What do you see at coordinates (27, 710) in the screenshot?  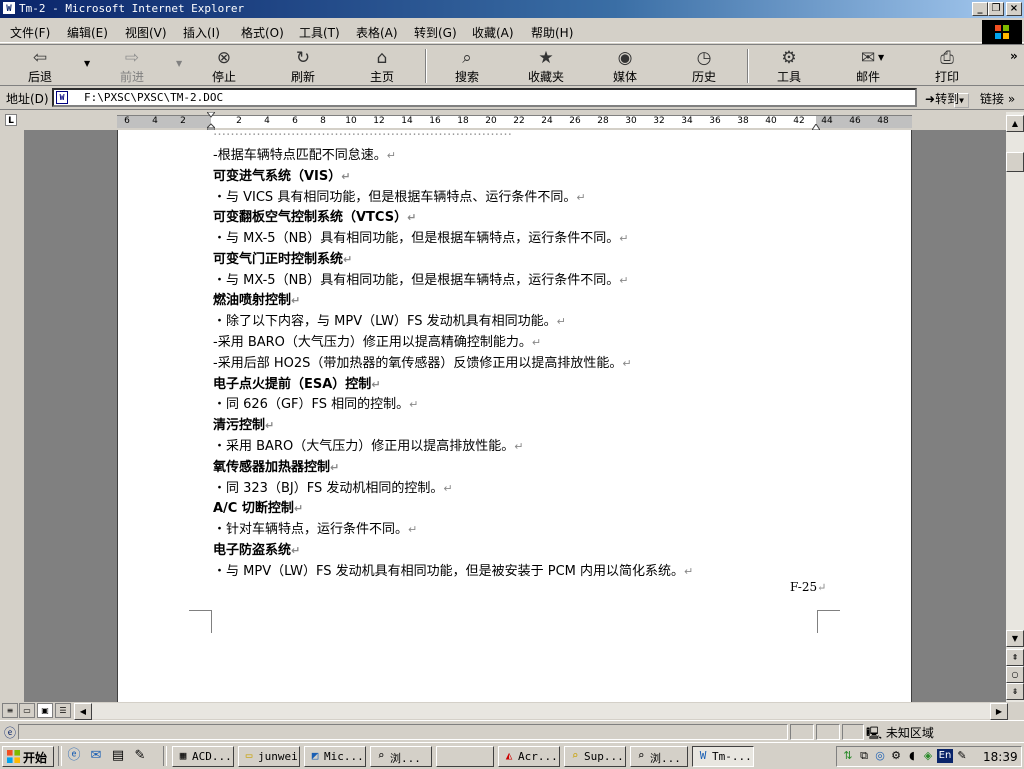 I see `web-view-button: ▭` at bounding box center [27, 710].